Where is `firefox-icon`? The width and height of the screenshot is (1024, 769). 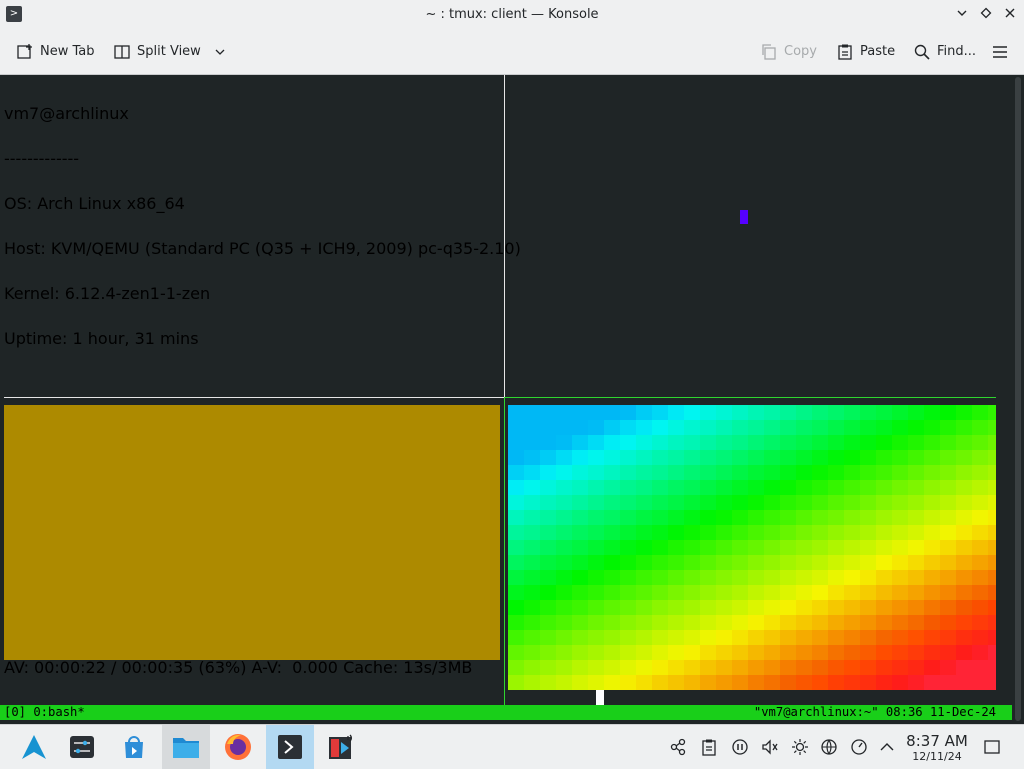 firefox-icon is located at coordinates (238, 747).